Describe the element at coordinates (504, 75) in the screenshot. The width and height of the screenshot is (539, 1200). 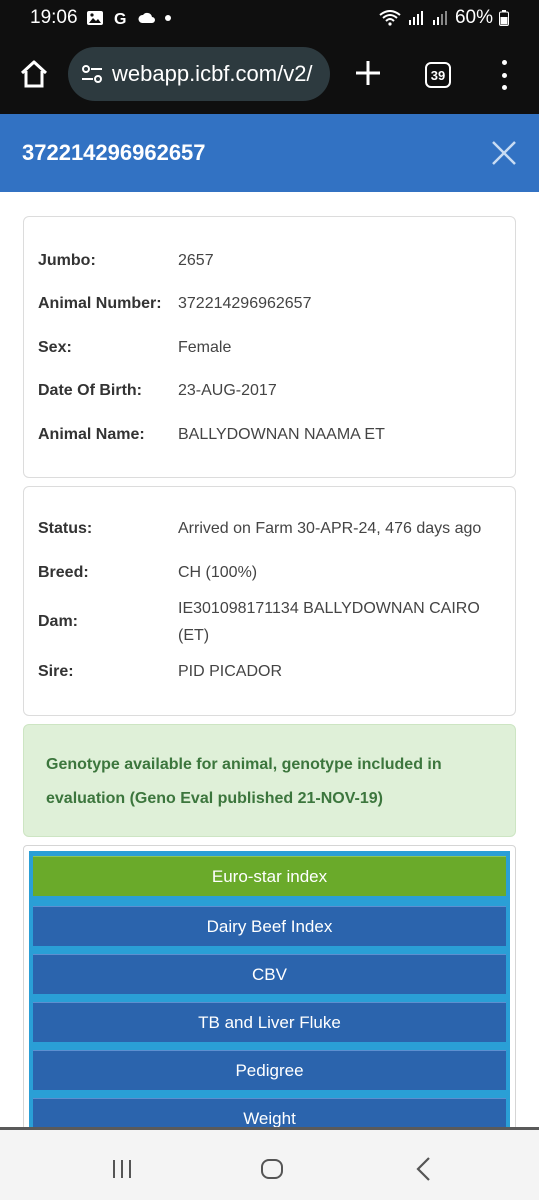
I see `browser-menu-icon` at that location.